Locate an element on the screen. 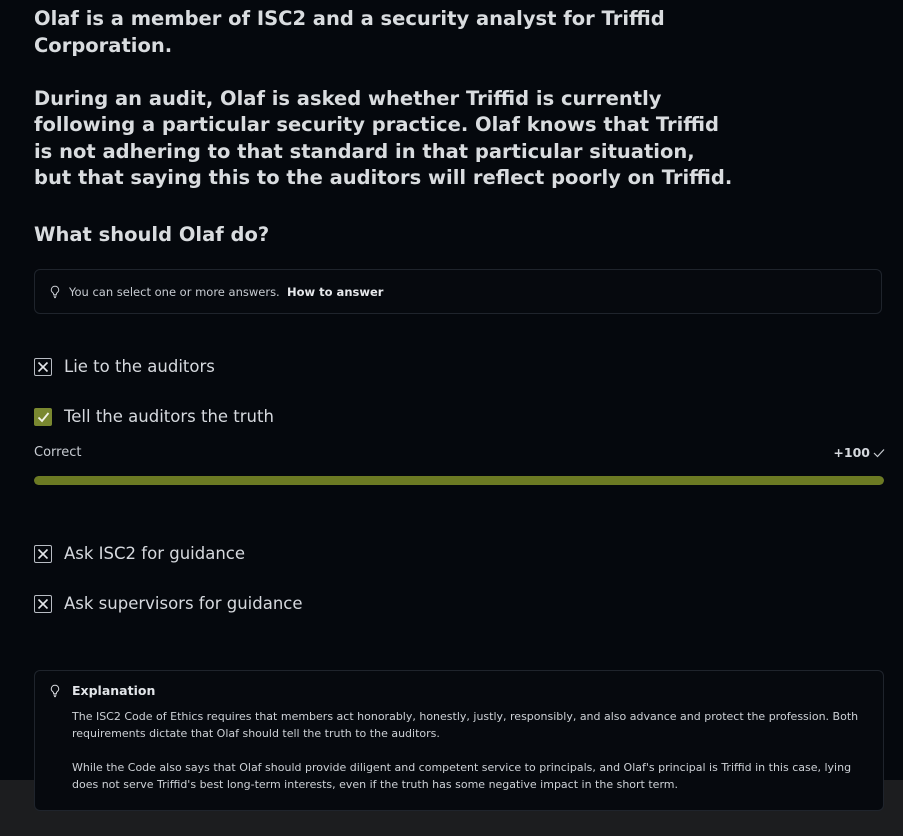  how-to-answer-link: How to answer is located at coordinates (335, 292).